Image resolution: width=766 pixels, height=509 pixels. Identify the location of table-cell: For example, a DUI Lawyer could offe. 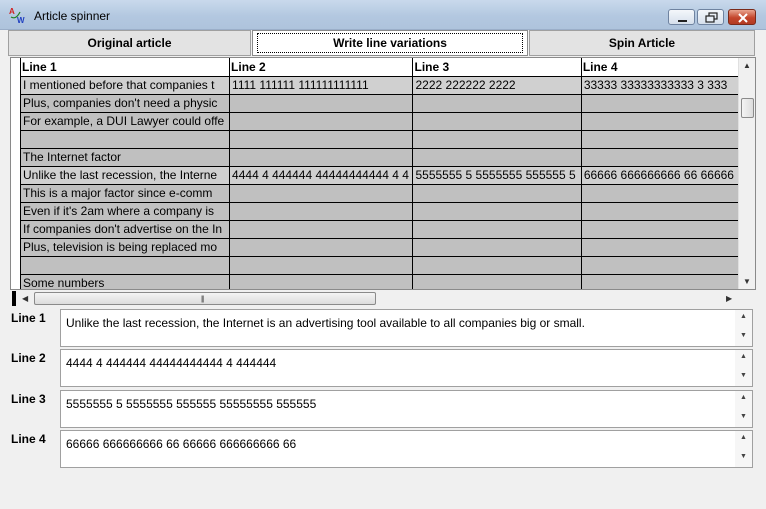
(126, 121).